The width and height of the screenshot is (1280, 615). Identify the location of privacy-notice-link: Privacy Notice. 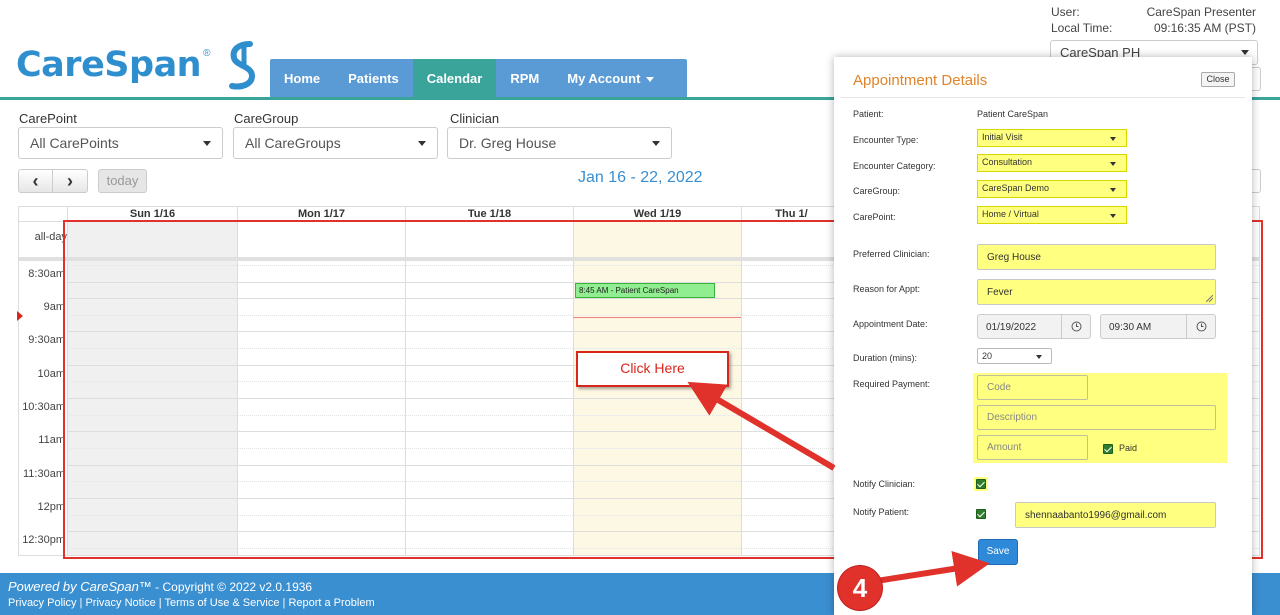
(120, 603).